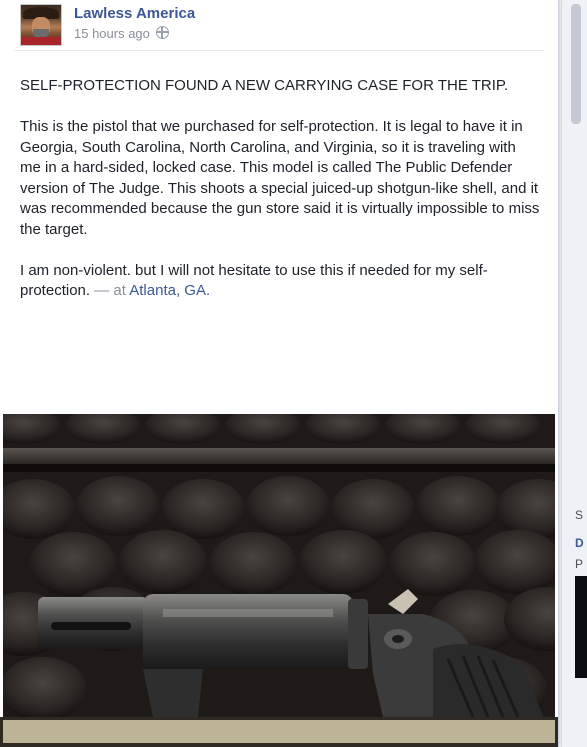  I want to click on post-meta: 15 hours ago, so click(121, 33).